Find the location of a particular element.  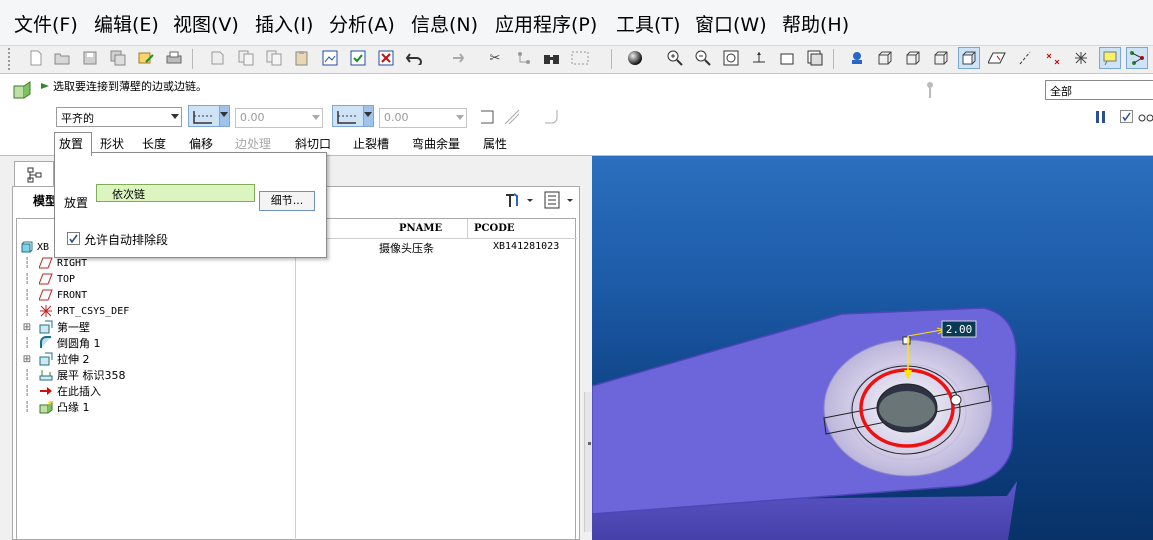

zoom-out-icon is located at coordinates (703, 58).